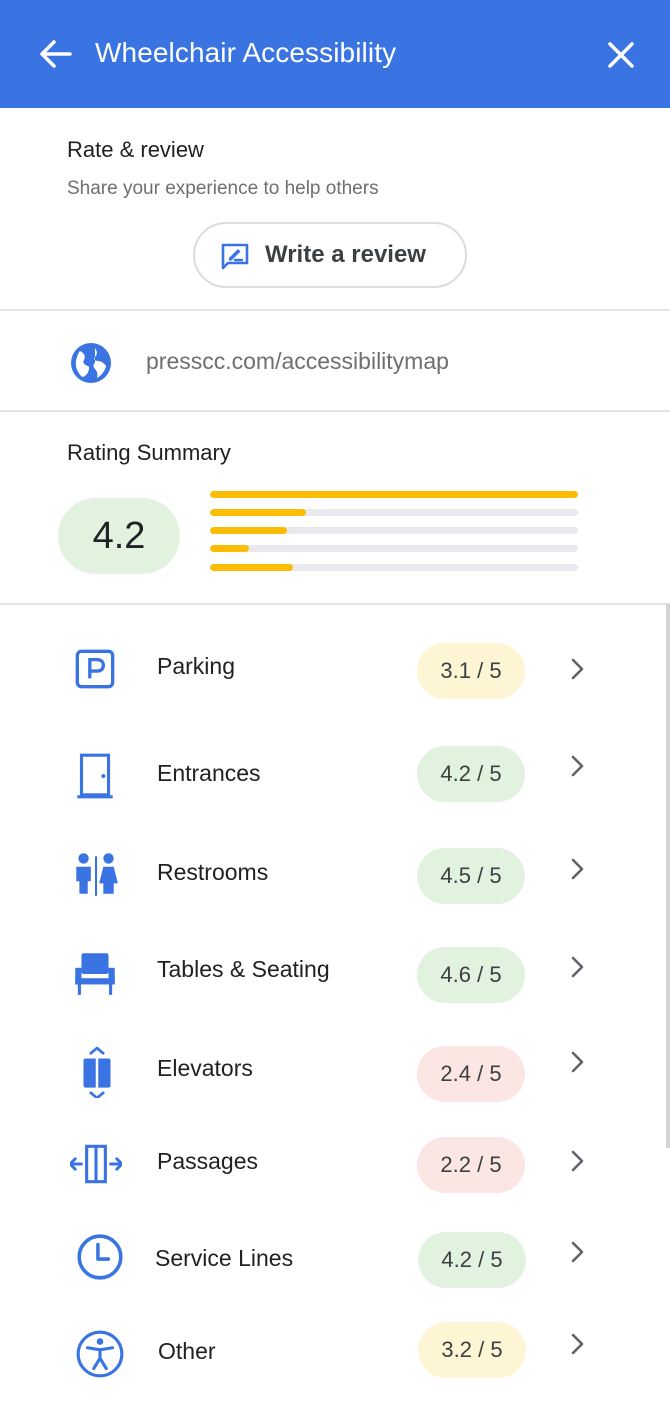 This screenshot has height=1428, width=670. What do you see at coordinates (187, 1351) in the screenshot?
I see `category-label: Other` at bounding box center [187, 1351].